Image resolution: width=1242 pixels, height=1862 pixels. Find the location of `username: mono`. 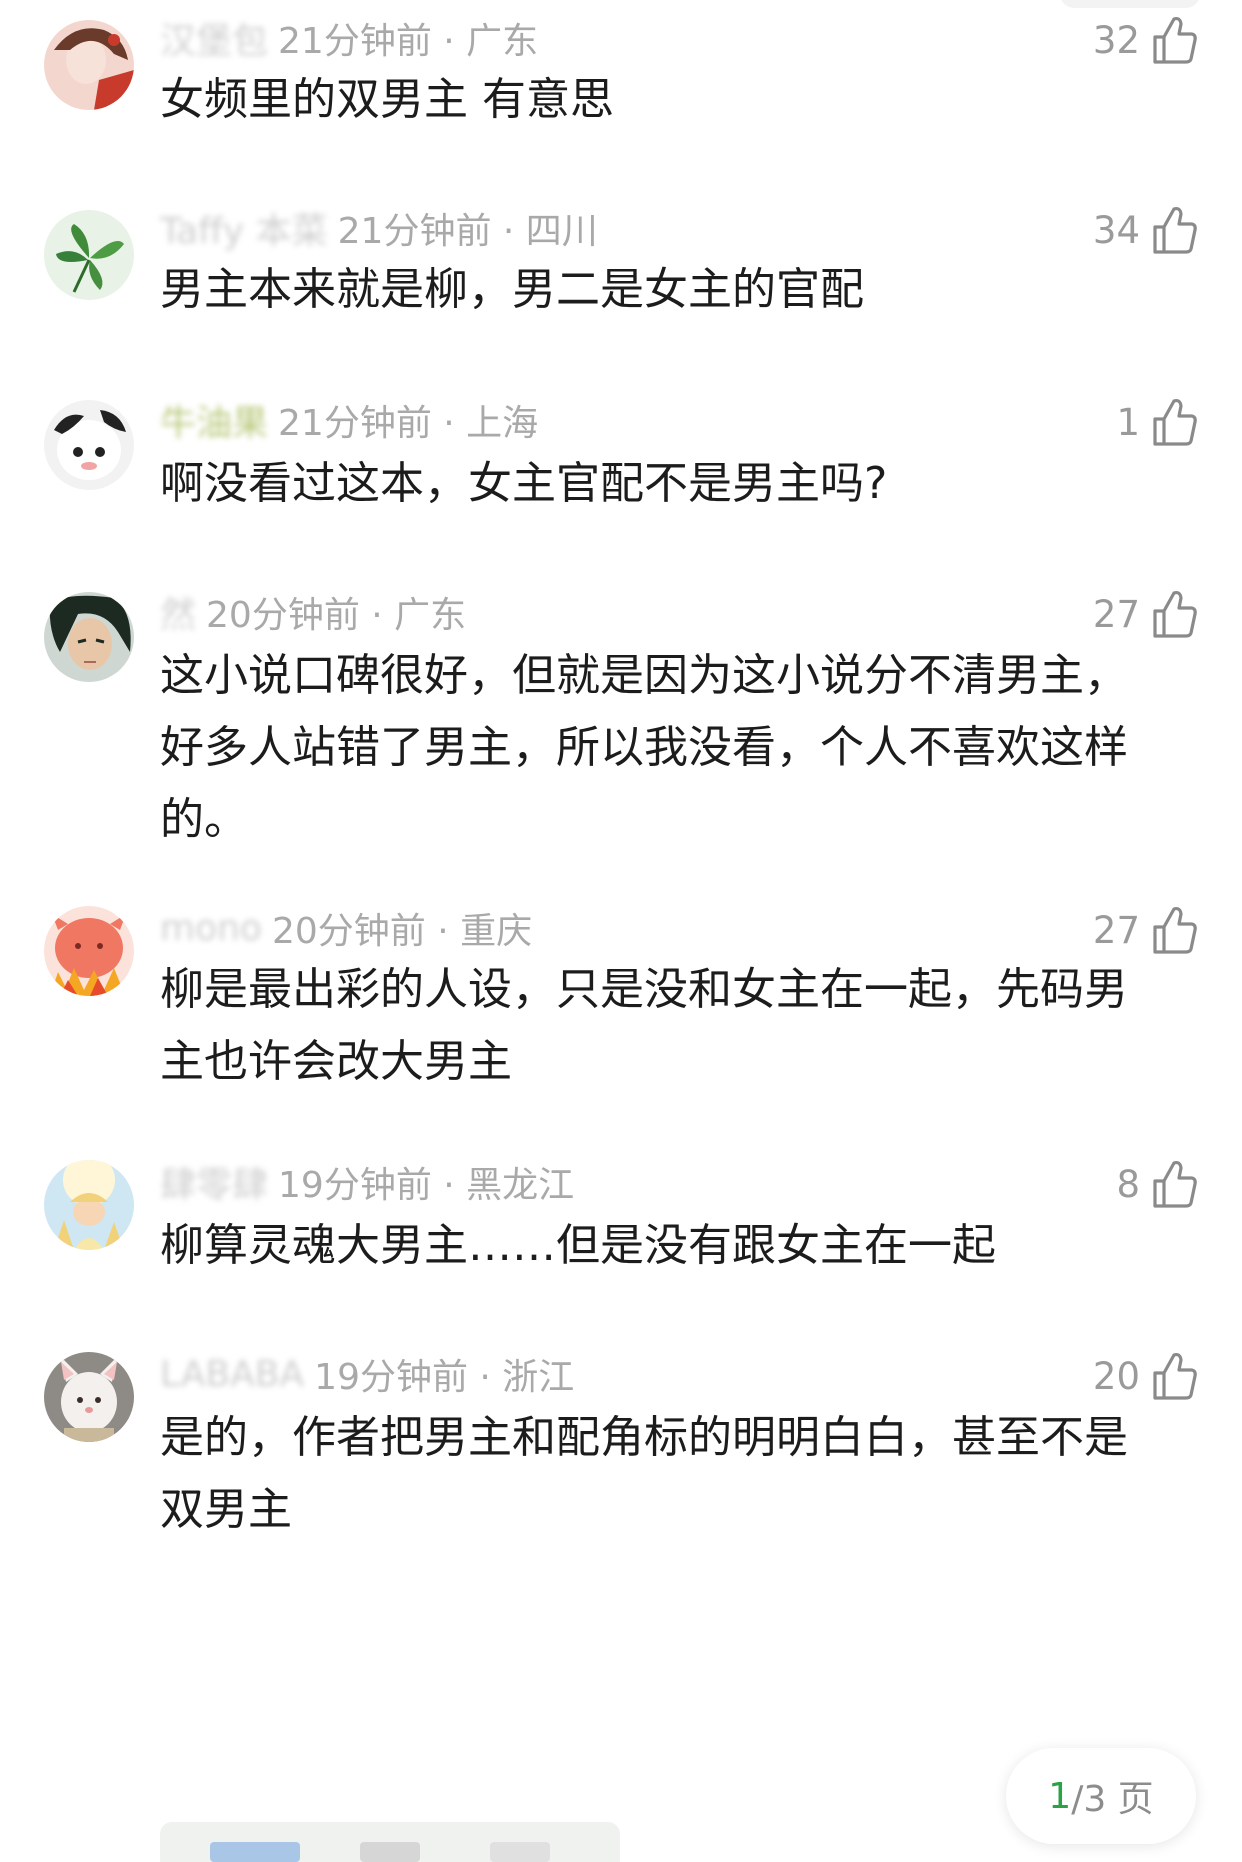

username: mono is located at coordinates (211, 928).